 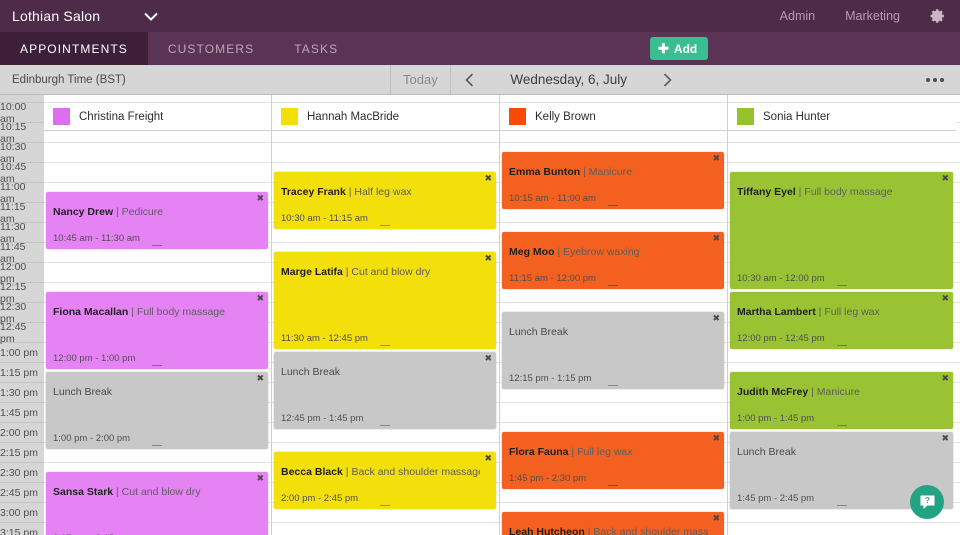 I want to click on chevron-right-icon, so click(x=668, y=79).